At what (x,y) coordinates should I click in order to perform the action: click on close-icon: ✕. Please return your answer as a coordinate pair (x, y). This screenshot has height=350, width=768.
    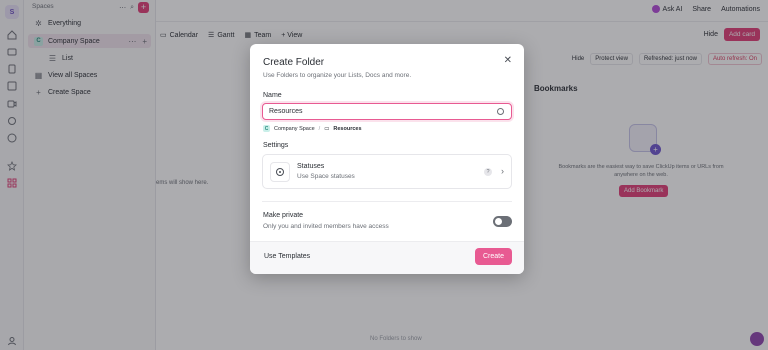
    Looking at the image, I should click on (508, 60).